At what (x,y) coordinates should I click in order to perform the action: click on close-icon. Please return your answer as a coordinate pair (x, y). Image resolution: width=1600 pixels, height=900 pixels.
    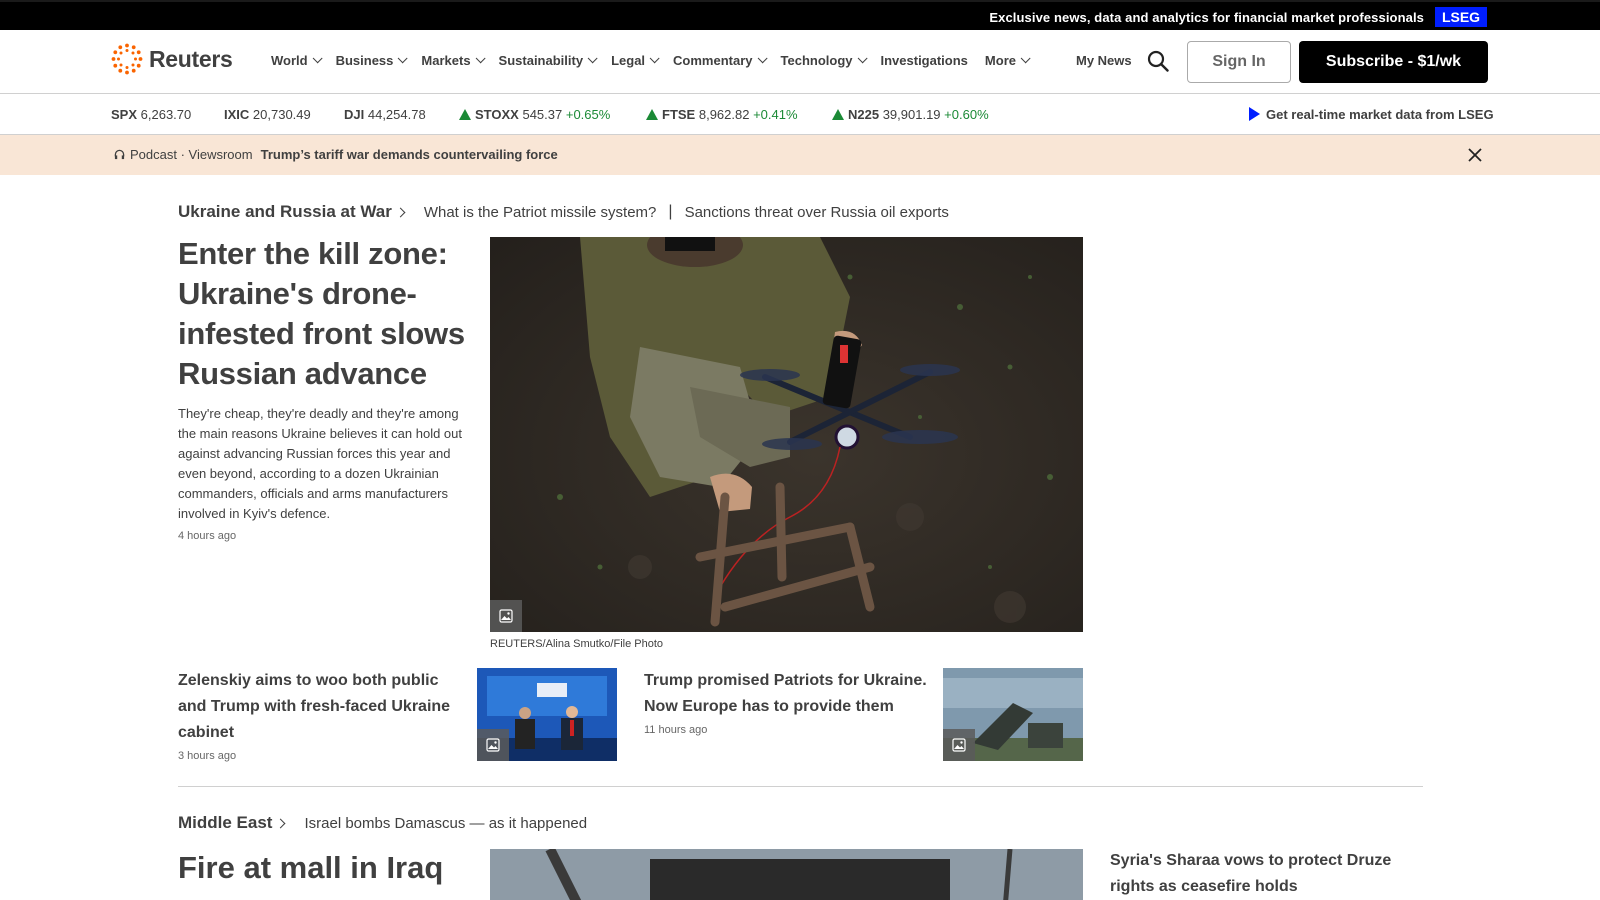
    Looking at the image, I should click on (1475, 155).